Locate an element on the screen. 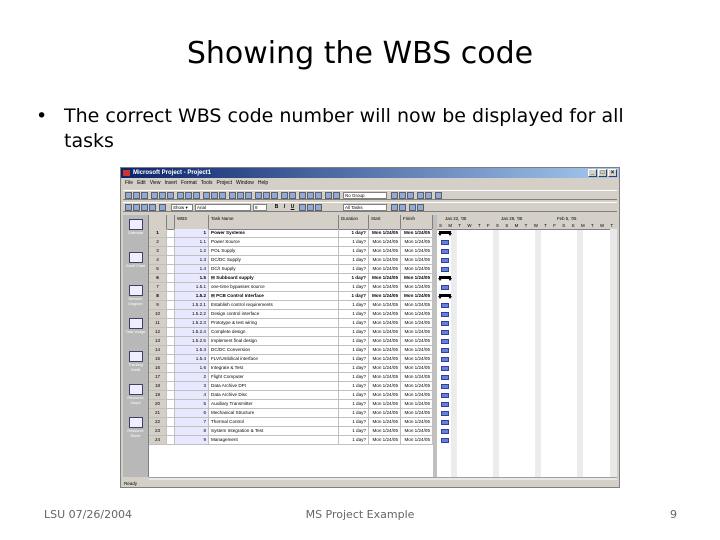  cell-name: POL Supply is located at coordinates (274, 251).